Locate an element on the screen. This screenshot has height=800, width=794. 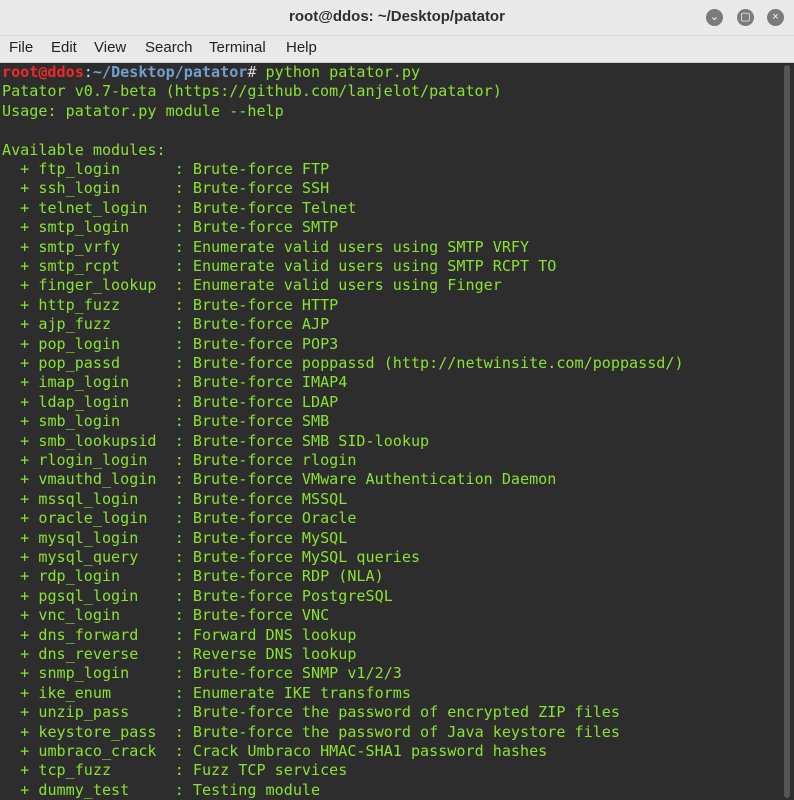
module-name: telnet_login is located at coordinates (102, 207).